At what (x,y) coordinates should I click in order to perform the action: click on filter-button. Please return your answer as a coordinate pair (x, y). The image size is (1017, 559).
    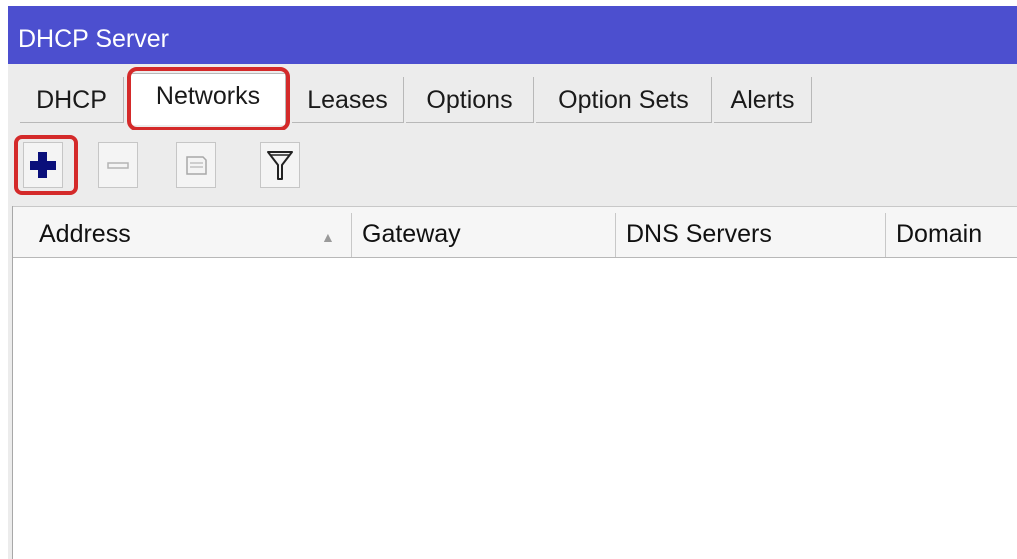
    Looking at the image, I should click on (280, 165).